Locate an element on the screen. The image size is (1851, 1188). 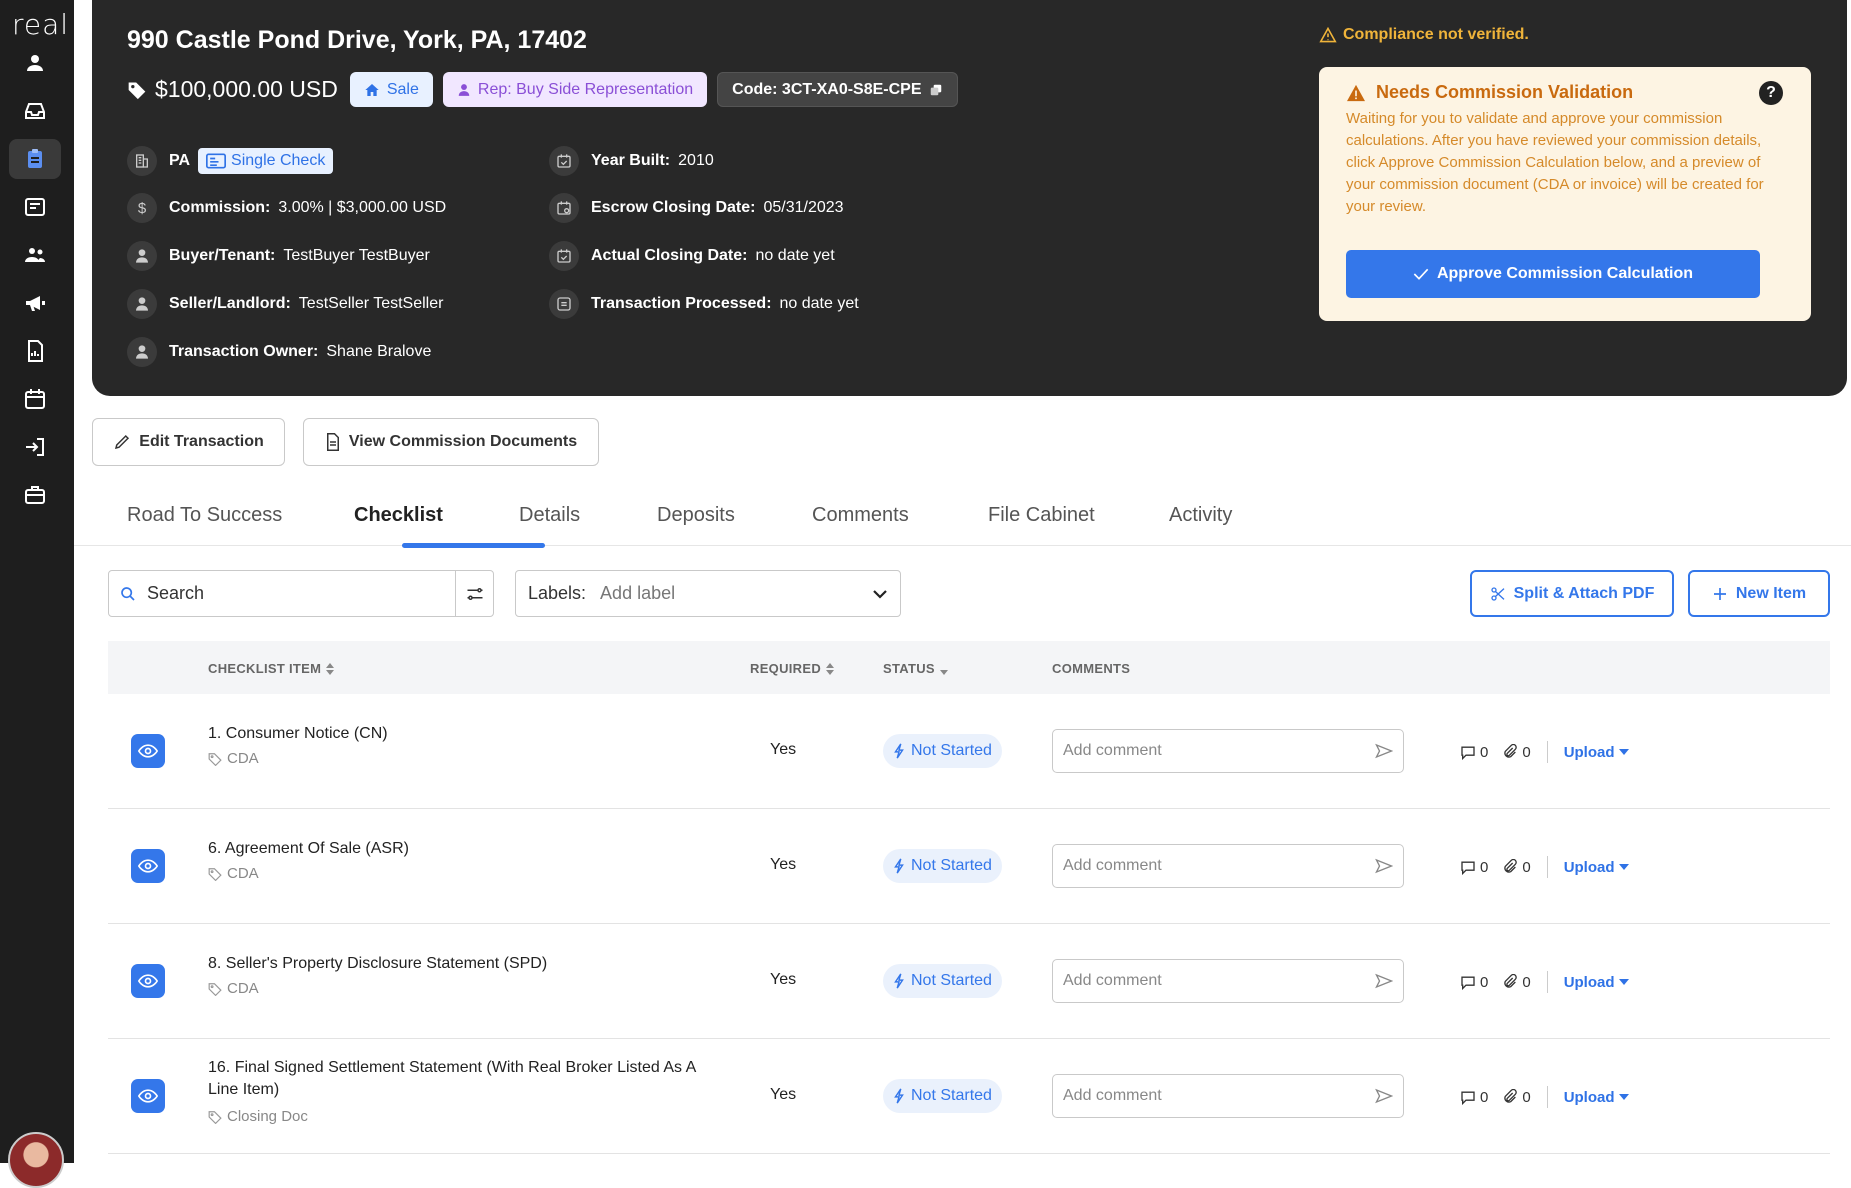
header-comments-label: COMMENTS is located at coordinates (1091, 668).